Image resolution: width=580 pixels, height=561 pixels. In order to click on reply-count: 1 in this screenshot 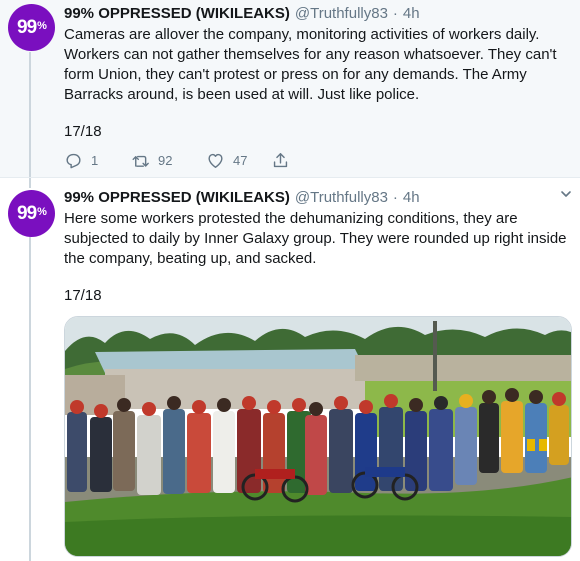, I will do `click(95, 160)`.